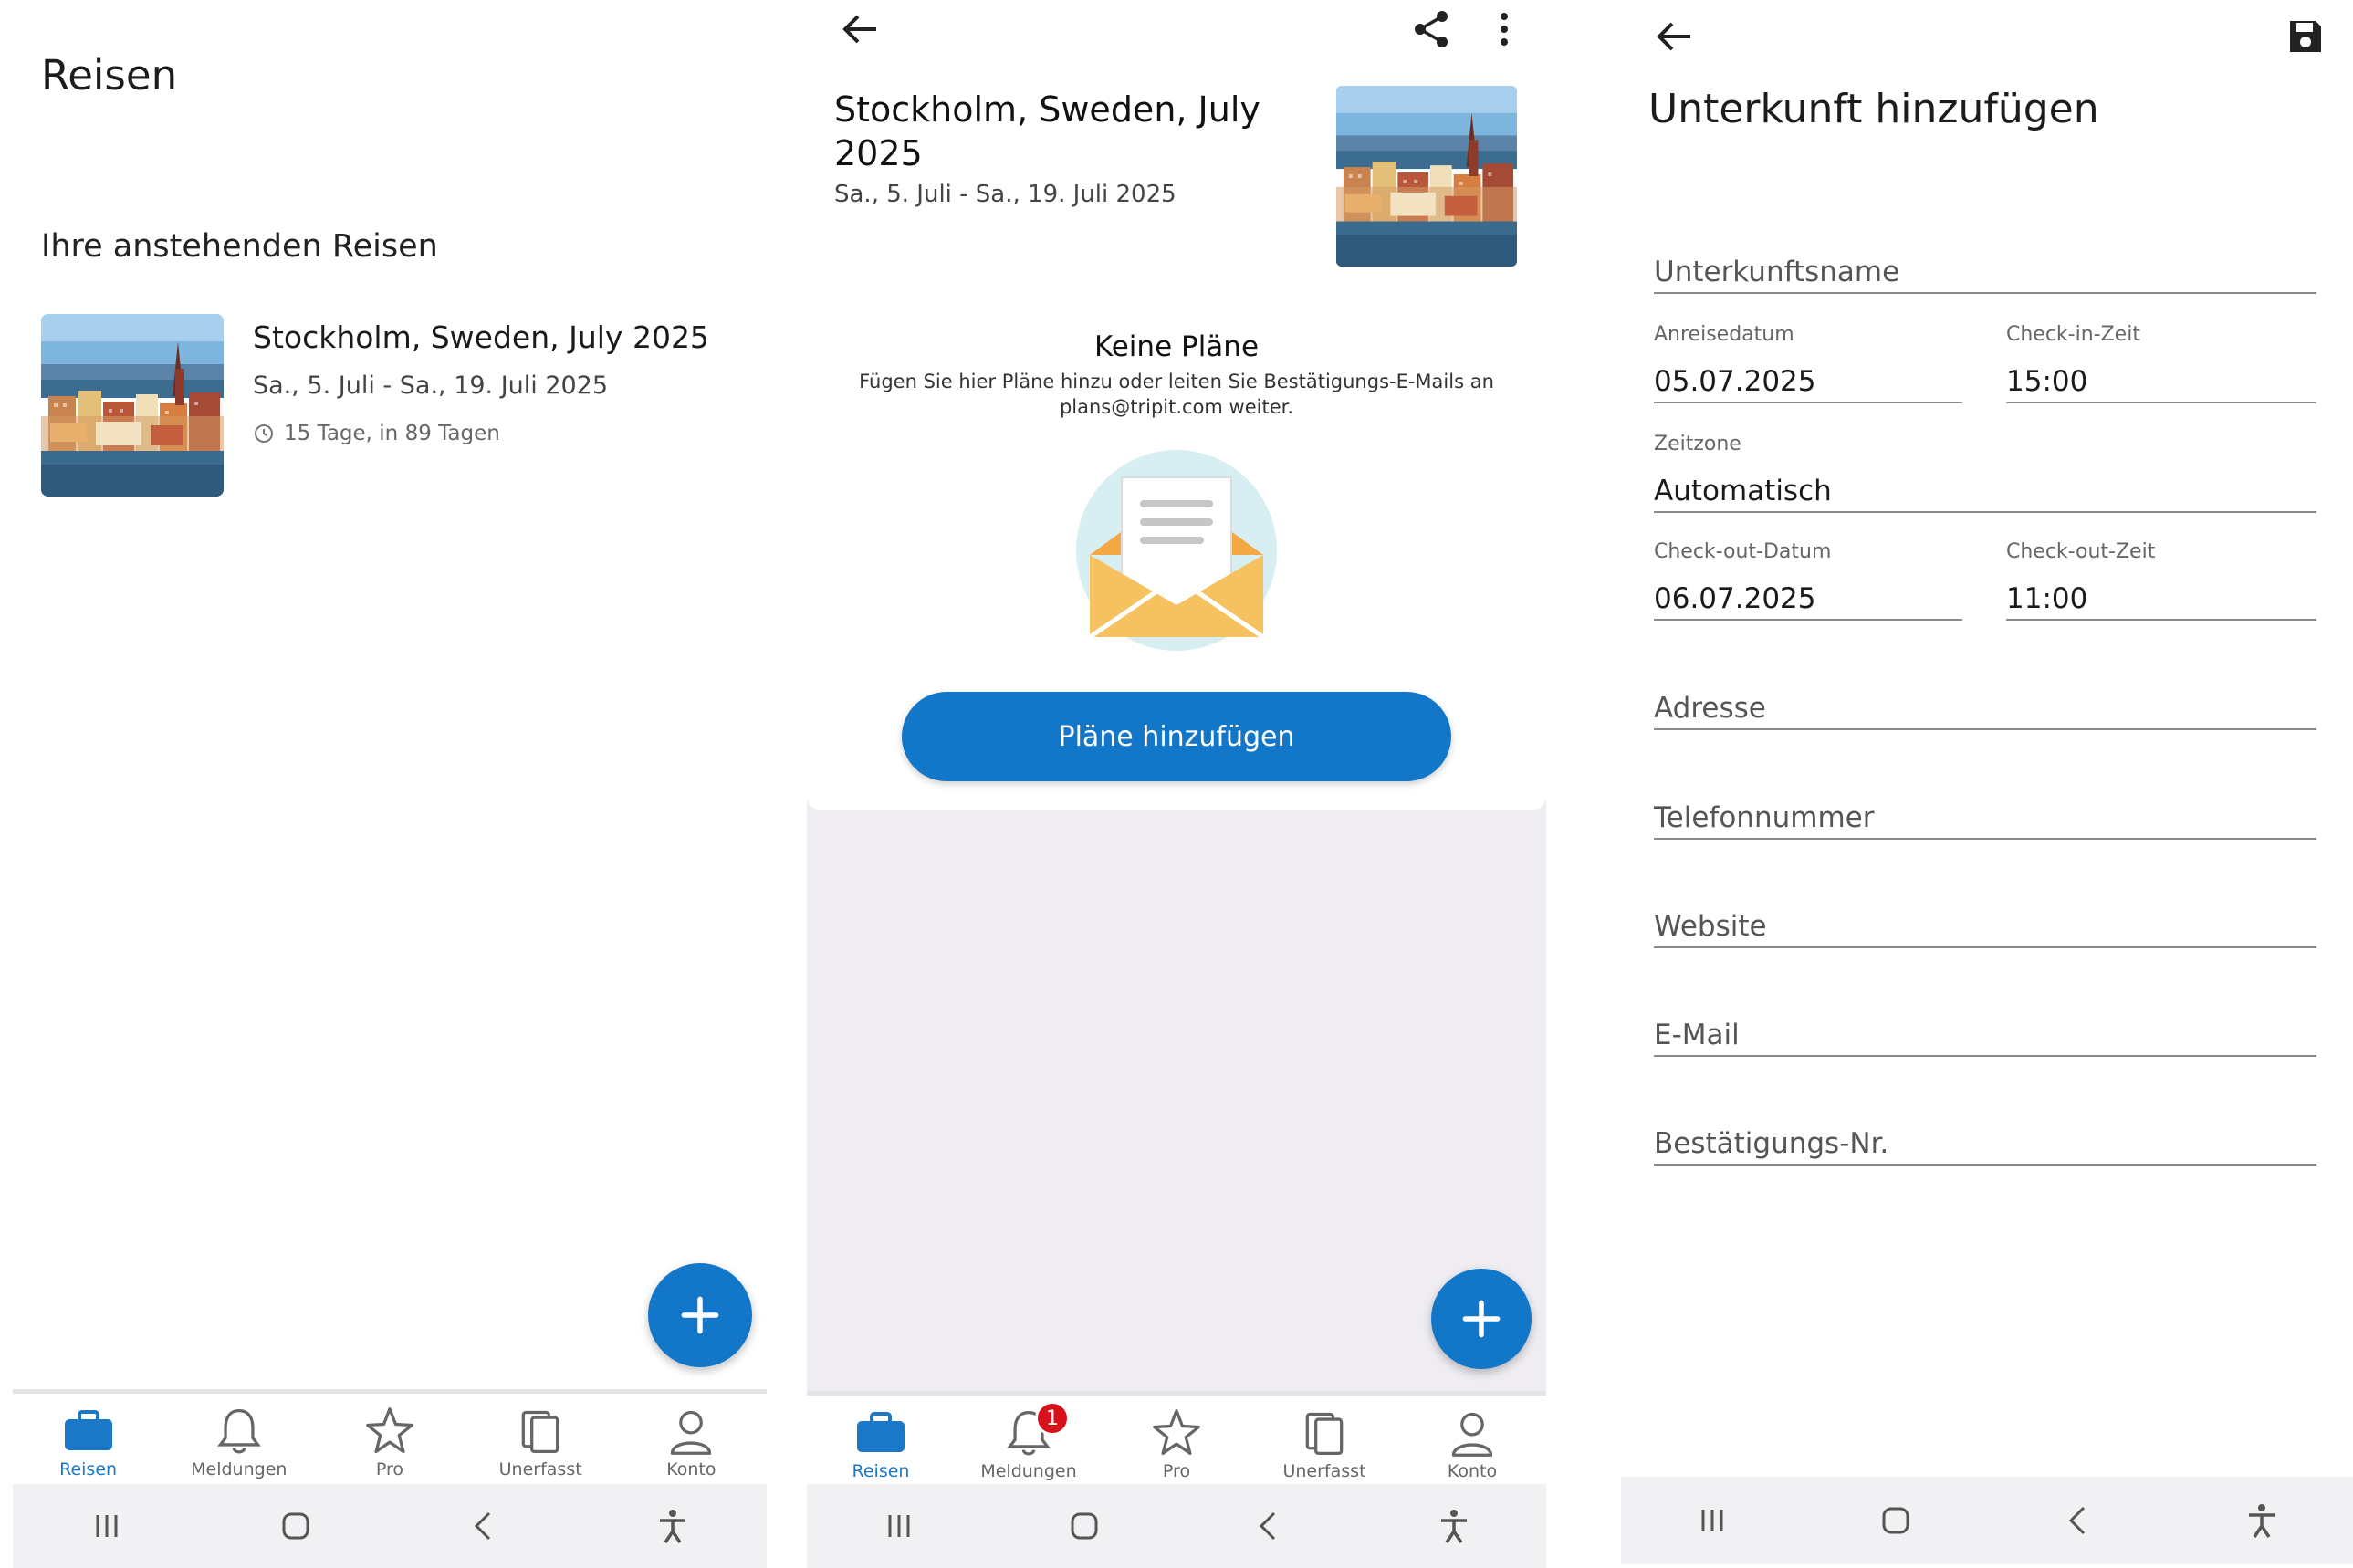 This screenshot has height=1568, width=2353. Describe the element at coordinates (1724, 334) in the screenshot. I see `checkin-date-label: Anreisedatum` at that location.